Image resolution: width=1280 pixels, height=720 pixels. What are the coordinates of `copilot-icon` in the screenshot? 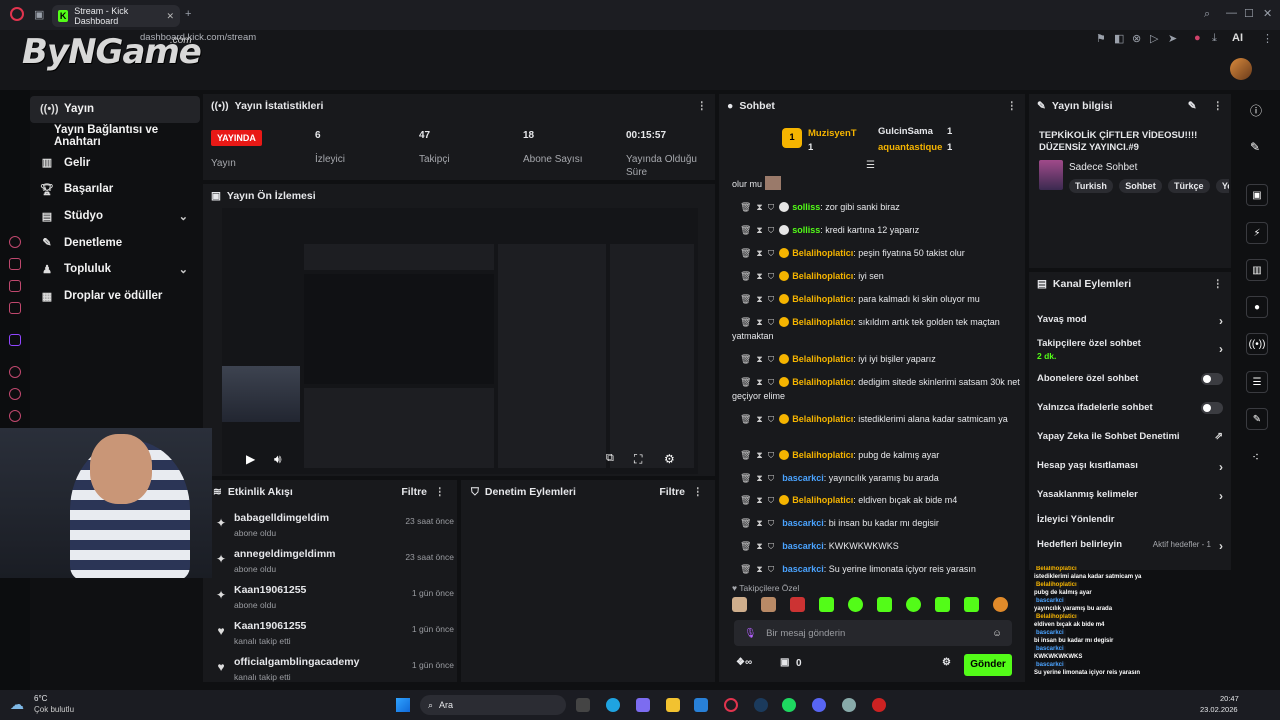 It's located at (643, 705).